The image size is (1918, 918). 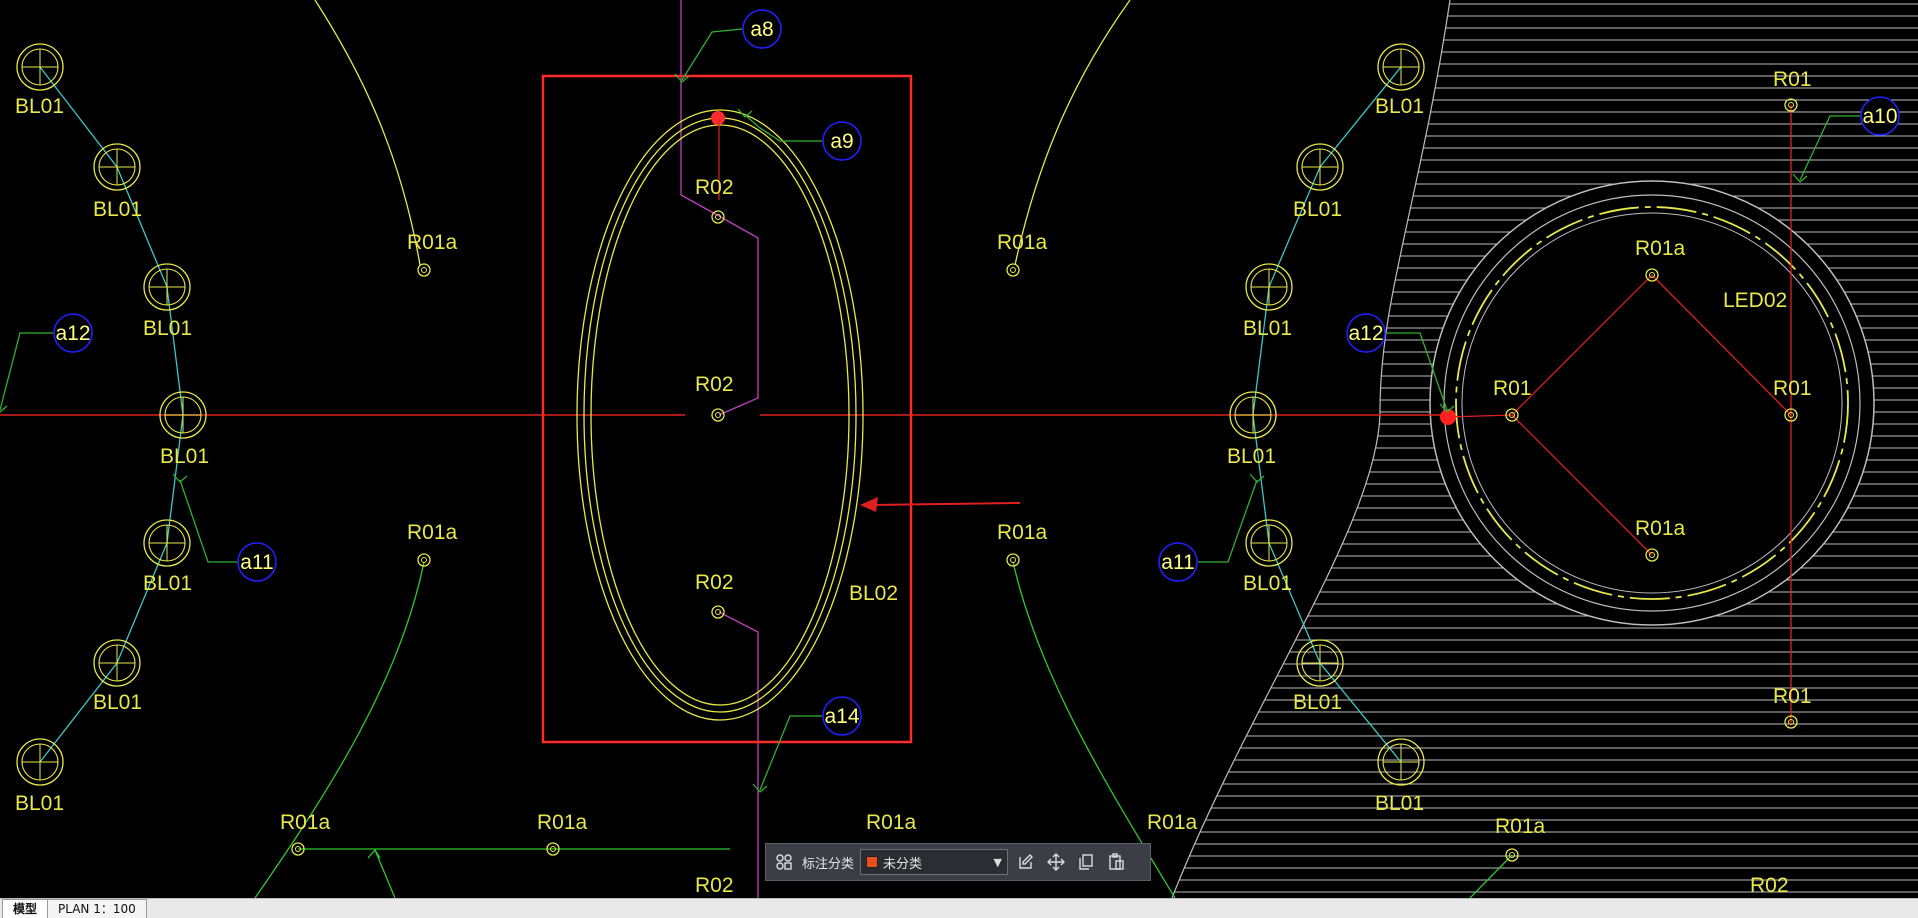 What do you see at coordinates (998, 862) in the screenshot?
I see `chevron-down-icon: ▼` at bounding box center [998, 862].